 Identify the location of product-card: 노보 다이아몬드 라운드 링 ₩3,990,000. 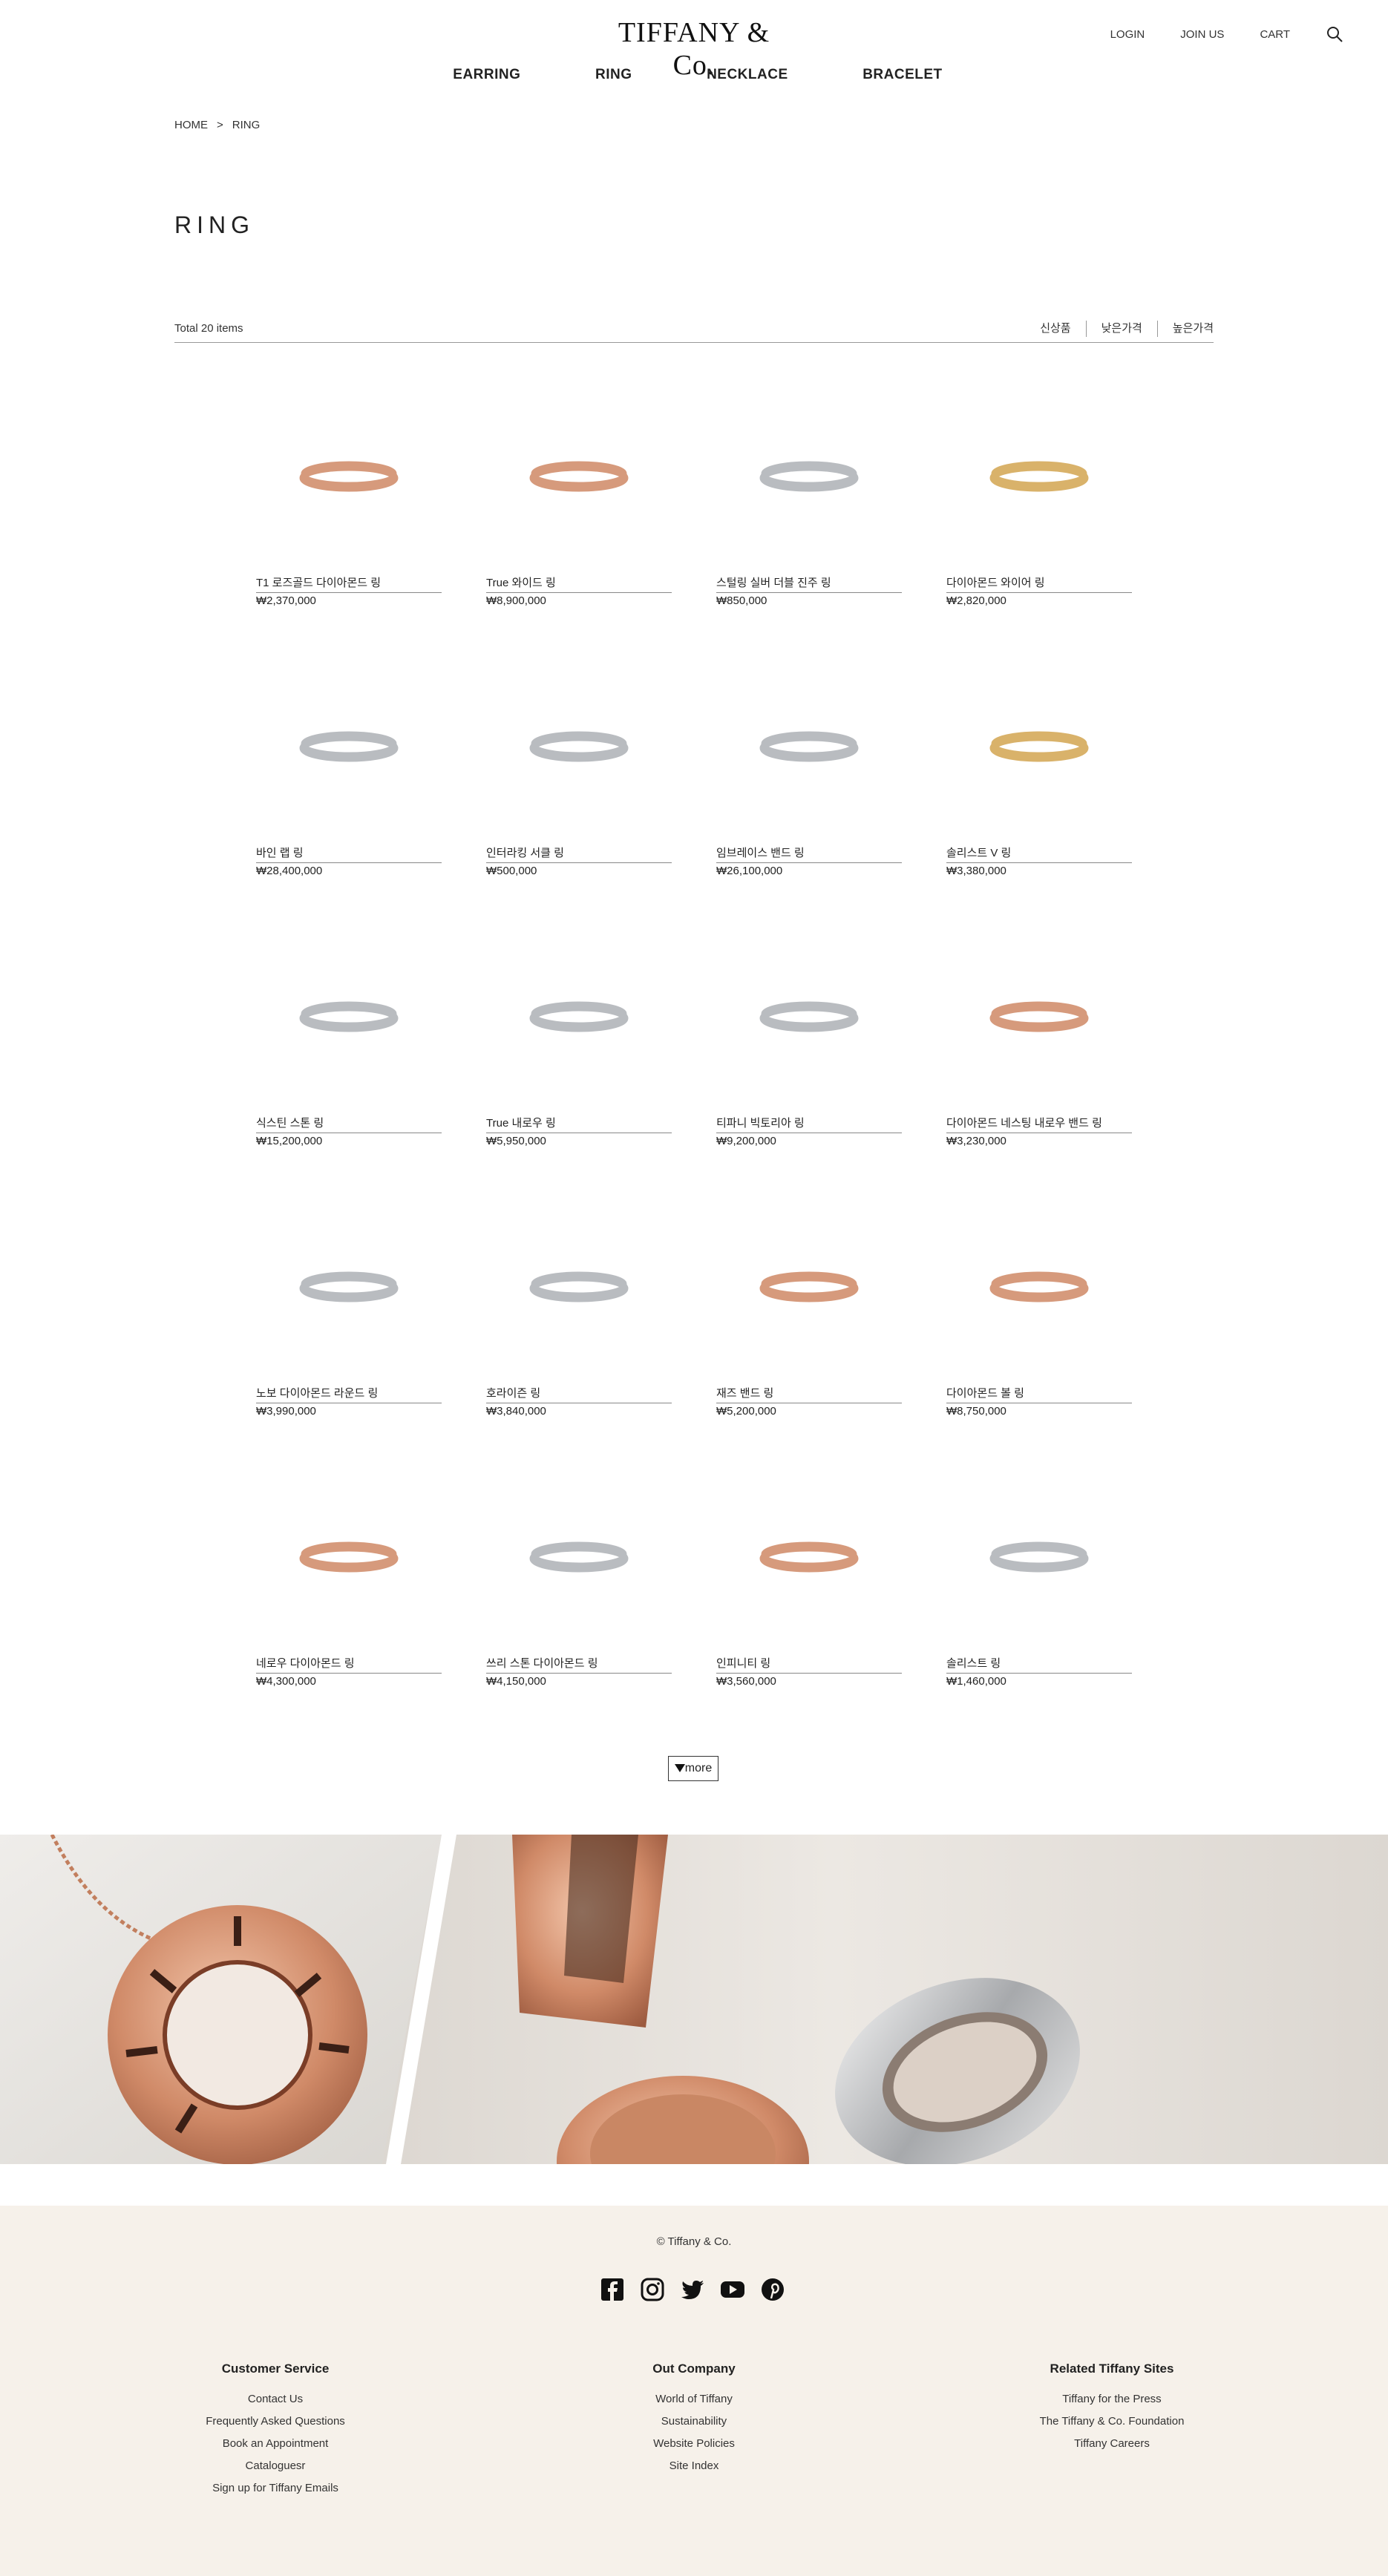
(349, 1314).